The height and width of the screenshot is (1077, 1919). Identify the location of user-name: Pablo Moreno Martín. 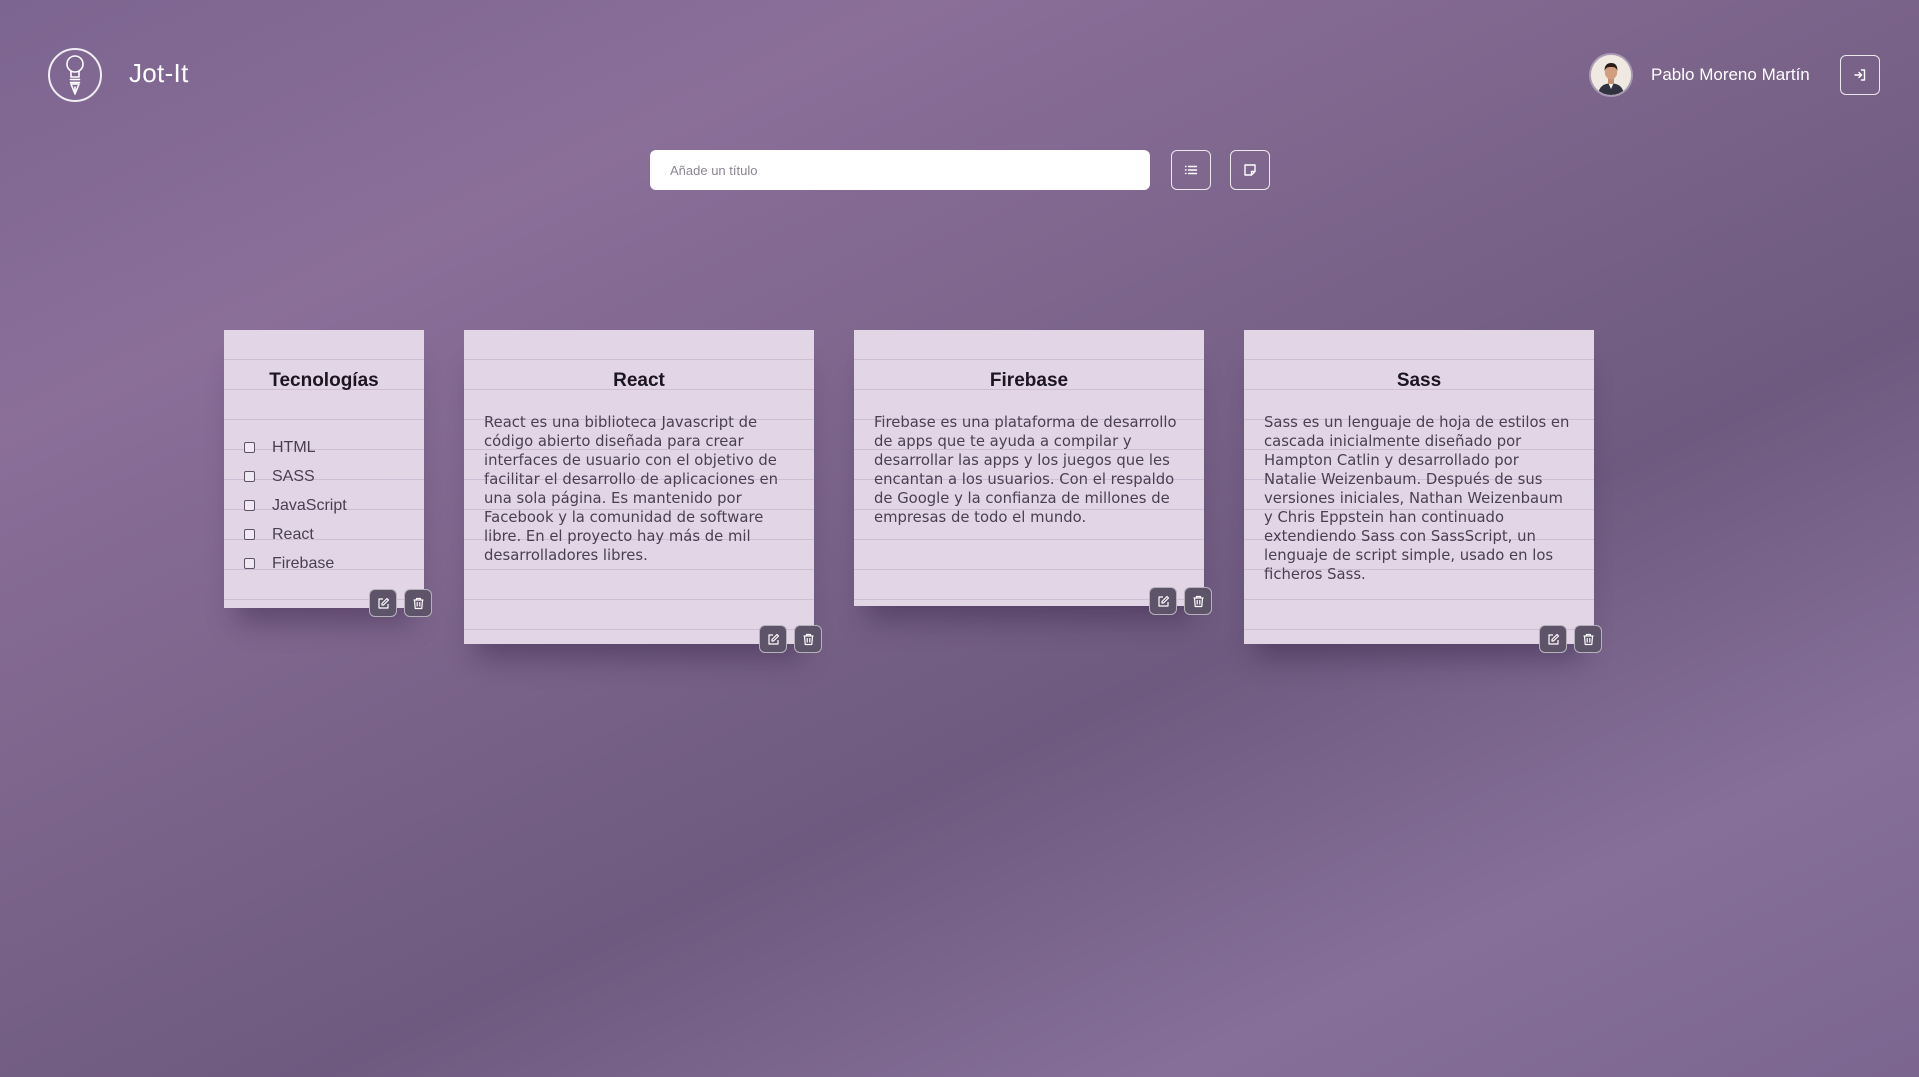
(1730, 74).